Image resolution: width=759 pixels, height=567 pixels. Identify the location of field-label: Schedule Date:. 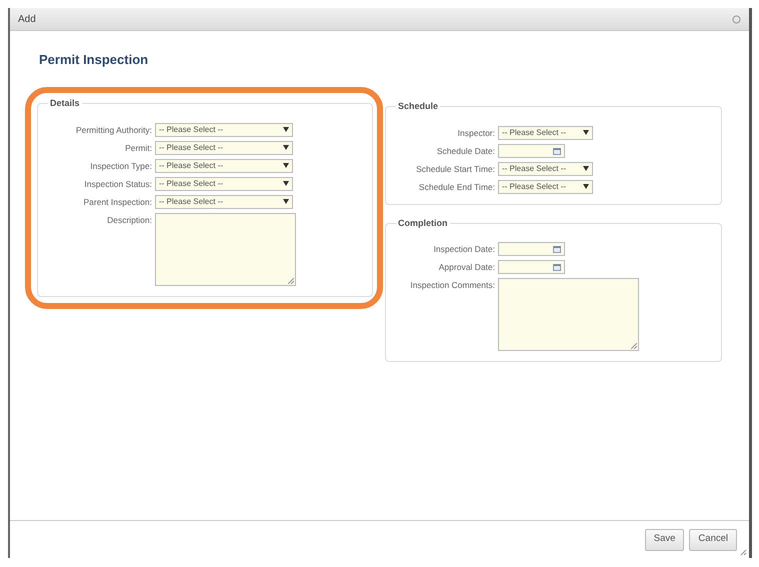
(465, 151).